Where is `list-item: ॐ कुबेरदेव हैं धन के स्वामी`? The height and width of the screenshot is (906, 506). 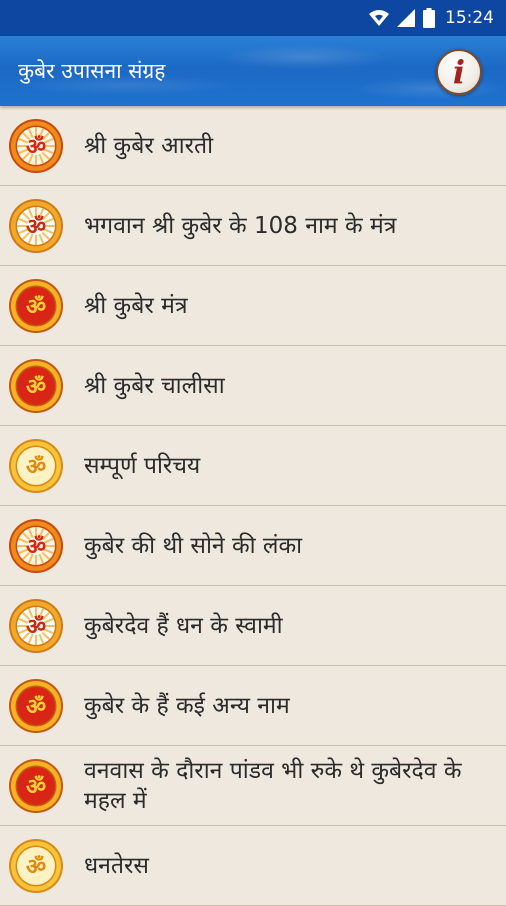
list-item: ॐ कुबेरदेव हैं धन के स्वामी is located at coordinates (253, 626).